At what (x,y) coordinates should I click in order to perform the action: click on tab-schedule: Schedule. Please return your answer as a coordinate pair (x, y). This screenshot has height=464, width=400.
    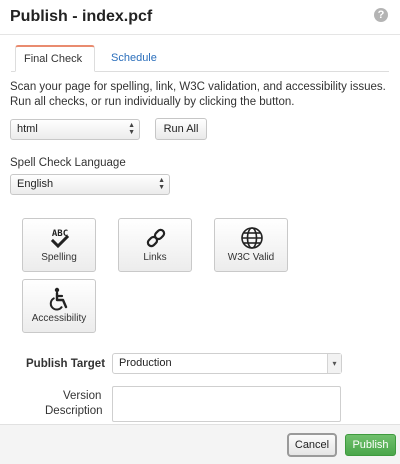
    Looking at the image, I should click on (133, 58).